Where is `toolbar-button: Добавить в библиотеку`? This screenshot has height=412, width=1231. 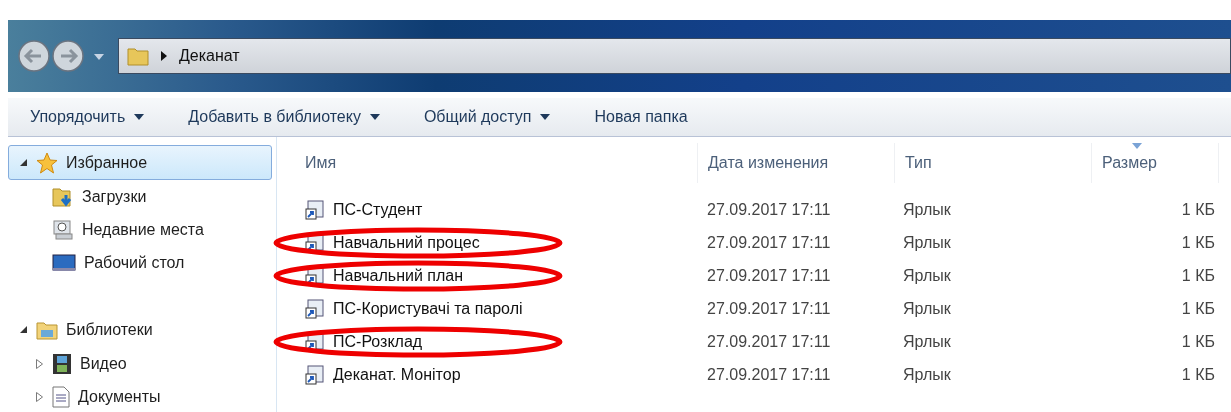
toolbar-button: Добавить в библиотеку is located at coordinates (284, 117).